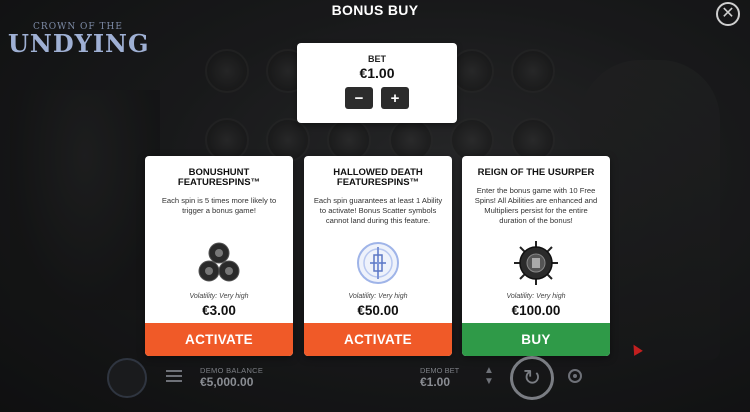  I want to click on activate-bonushunt-button: ACTIVATE, so click(219, 339).